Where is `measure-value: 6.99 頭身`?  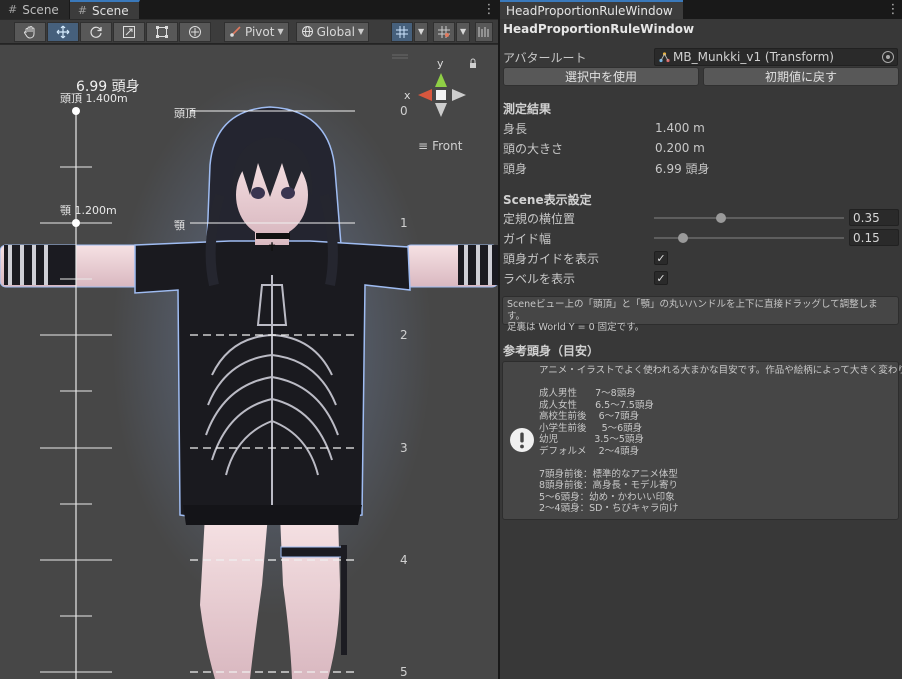
measure-value: 6.99 頭身 is located at coordinates (682, 168).